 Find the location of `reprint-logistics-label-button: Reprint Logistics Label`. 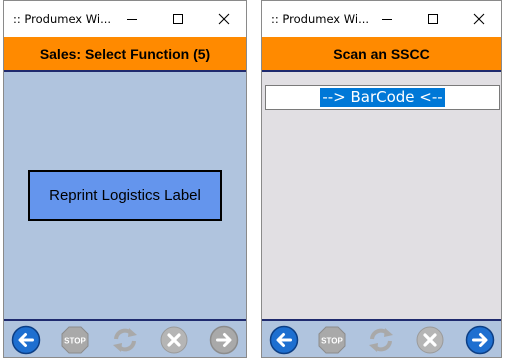

reprint-logistics-label-button: Reprint Logistics Label is located at coordinates (125, 195).